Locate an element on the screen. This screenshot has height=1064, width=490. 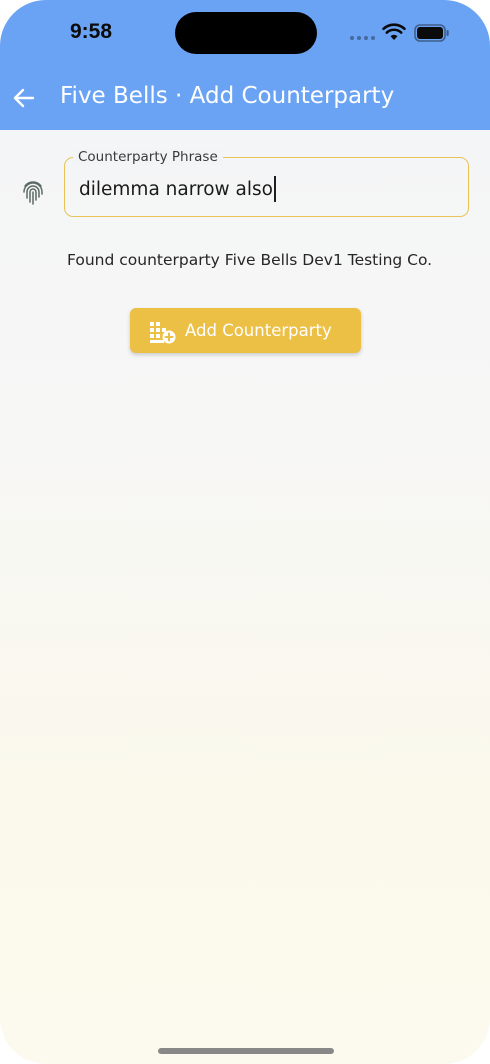
add-counterparty-label: Add Counterparty is located at coordinates (258, 330).